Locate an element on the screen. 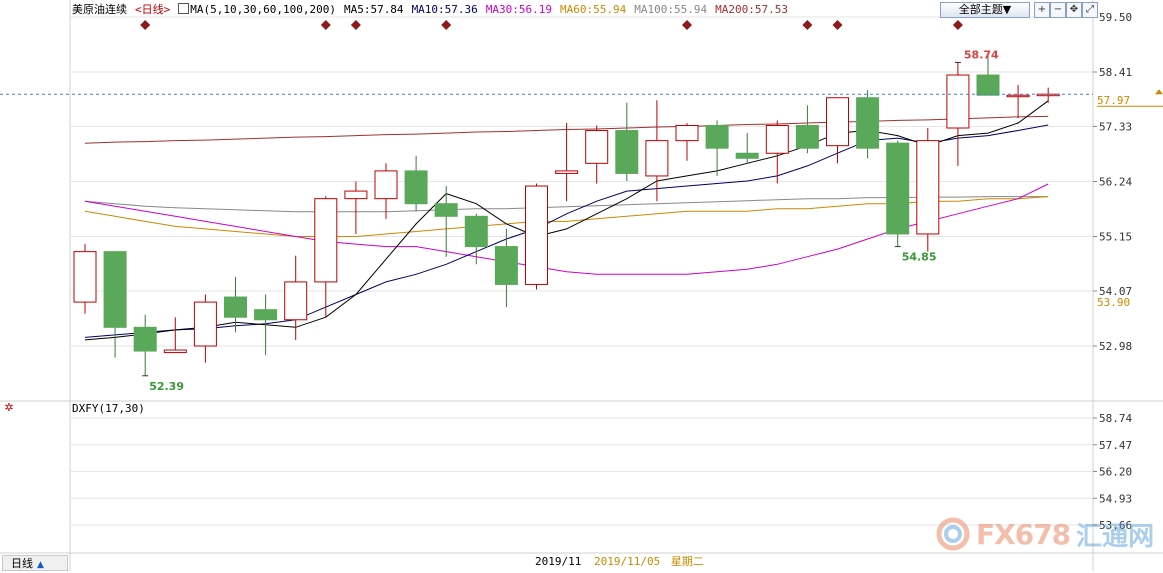  y-tick-label: 59.50 is located at coordinates (1115, 17).